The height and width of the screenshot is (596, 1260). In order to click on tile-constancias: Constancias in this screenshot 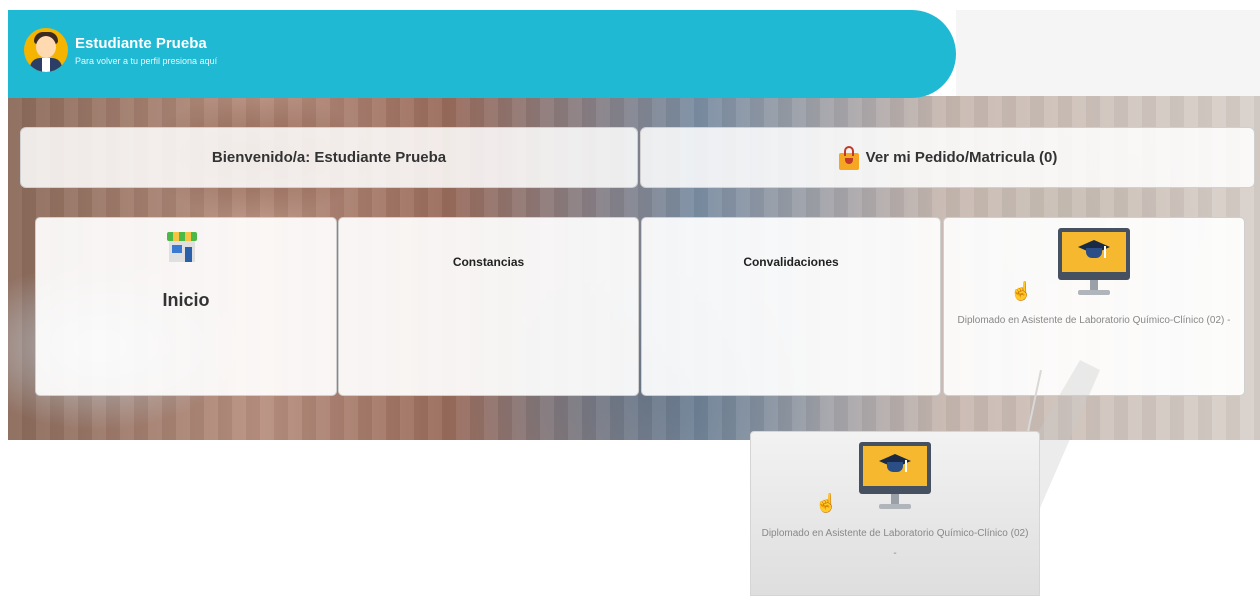, I will do `click(488, 306)`.